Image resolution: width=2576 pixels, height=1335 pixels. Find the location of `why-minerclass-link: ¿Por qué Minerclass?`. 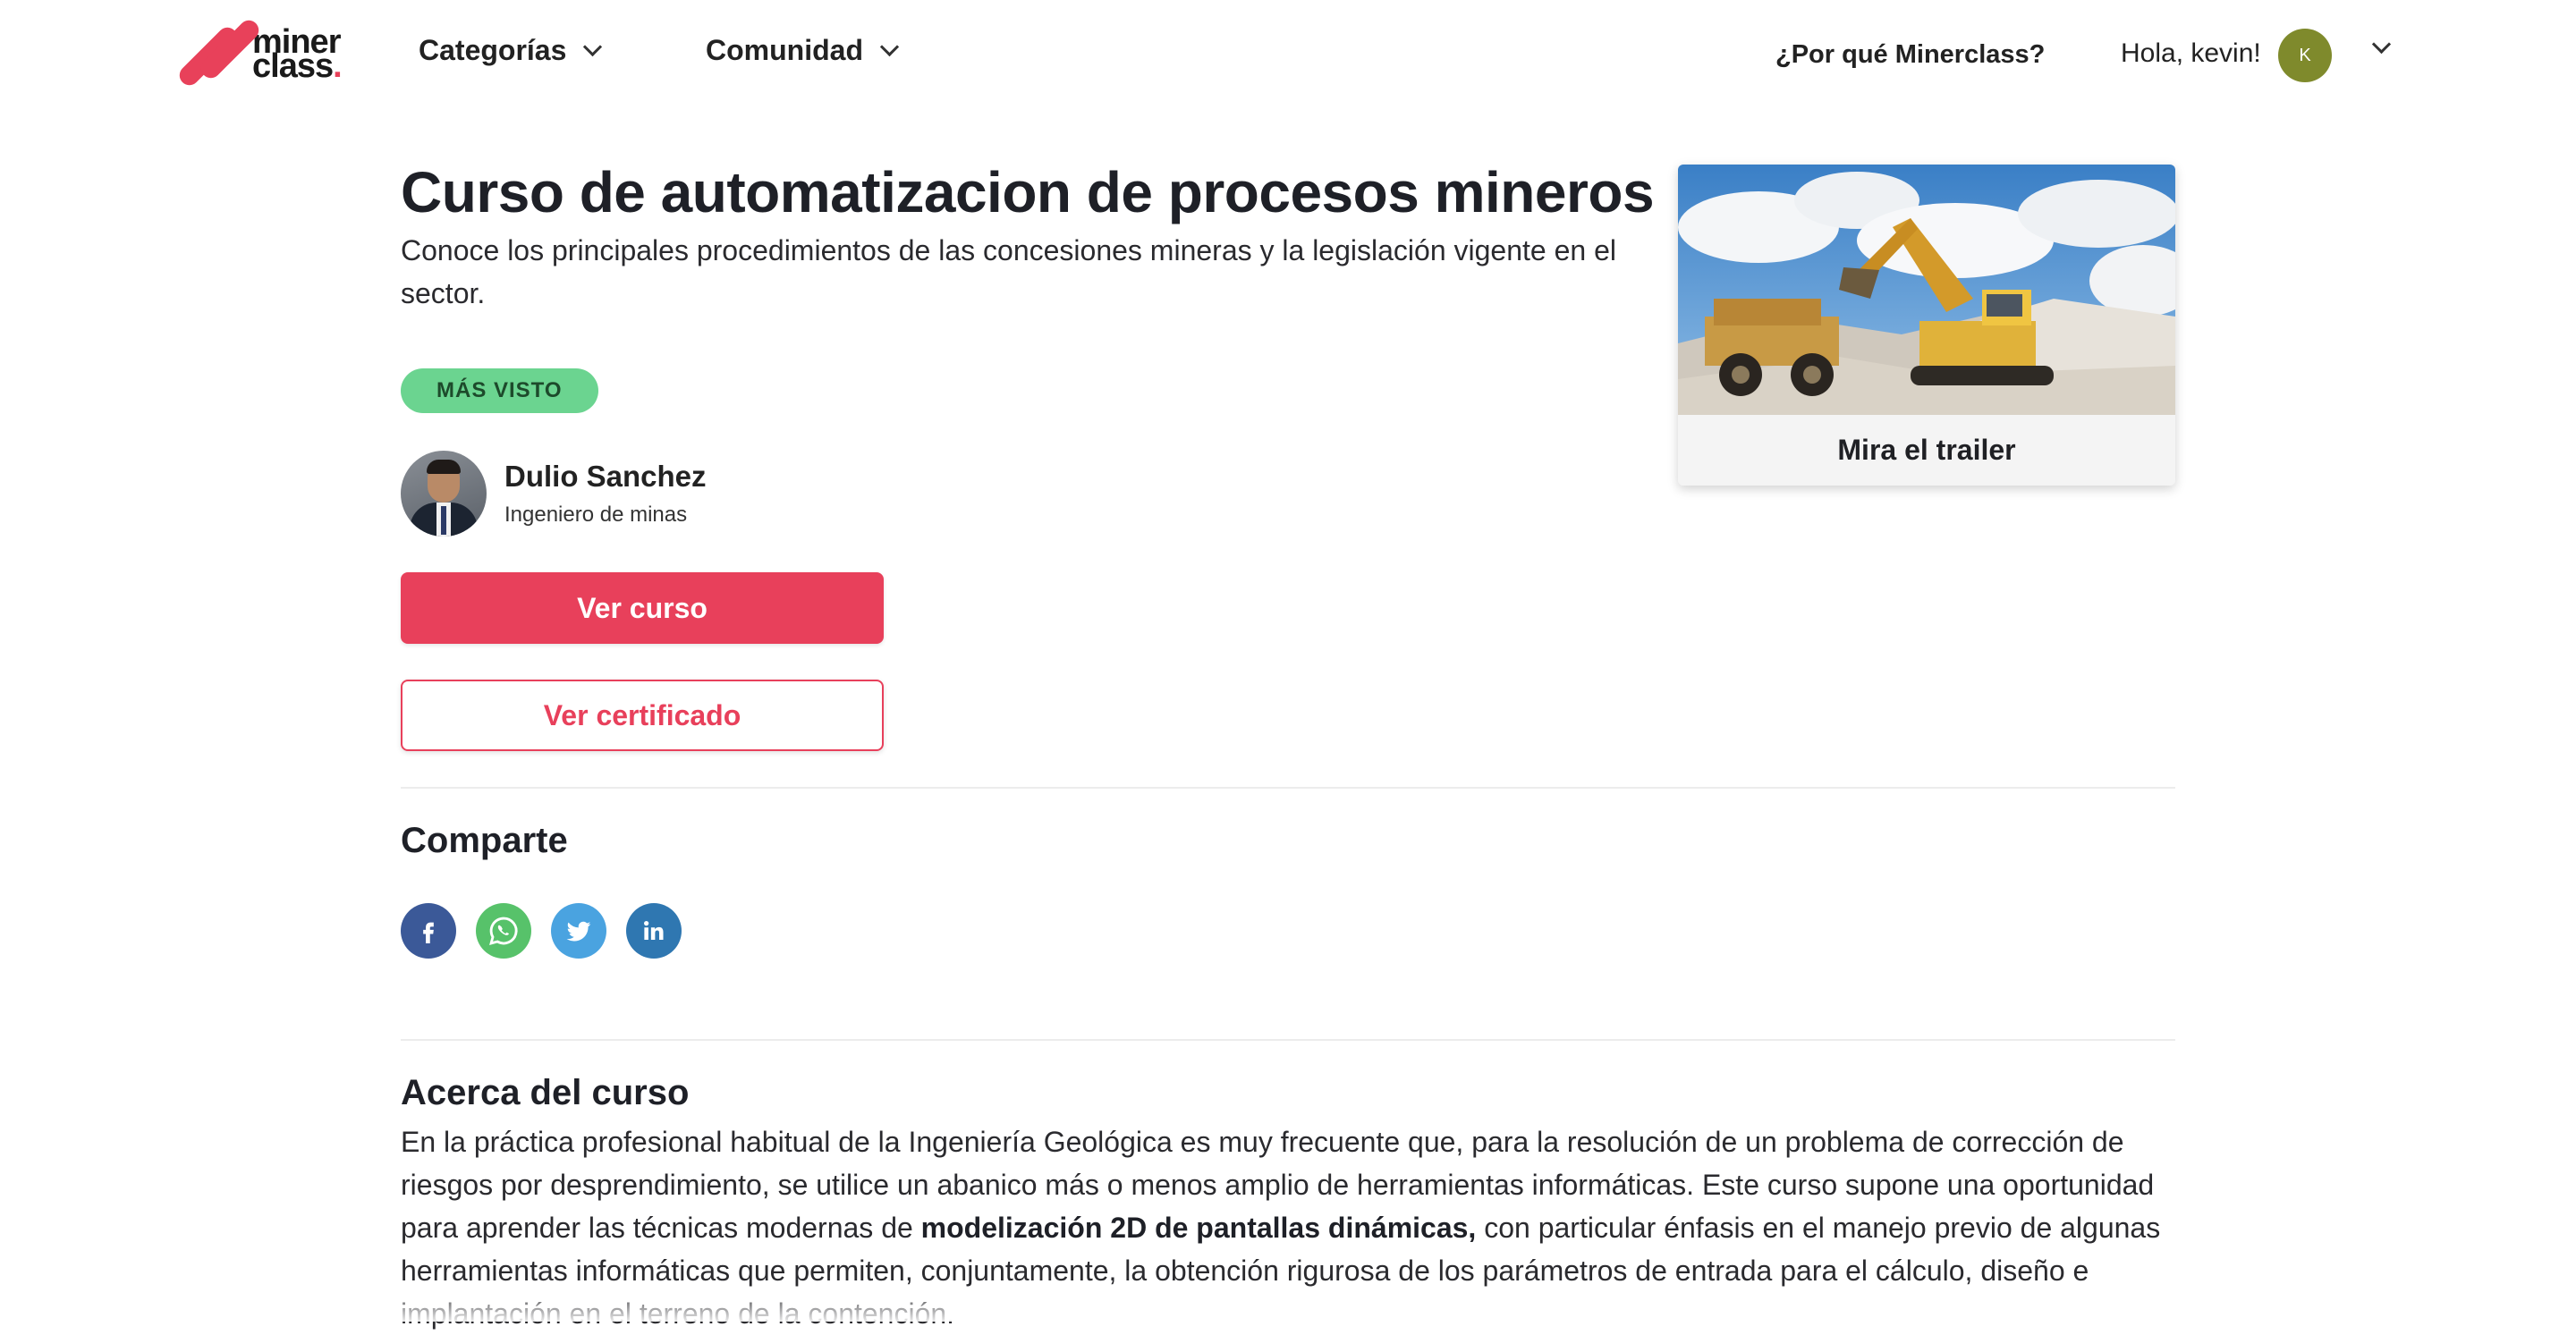

why-minerclass-link: ¿Por qué Minerclass? is located at coordinates (1910, 55).